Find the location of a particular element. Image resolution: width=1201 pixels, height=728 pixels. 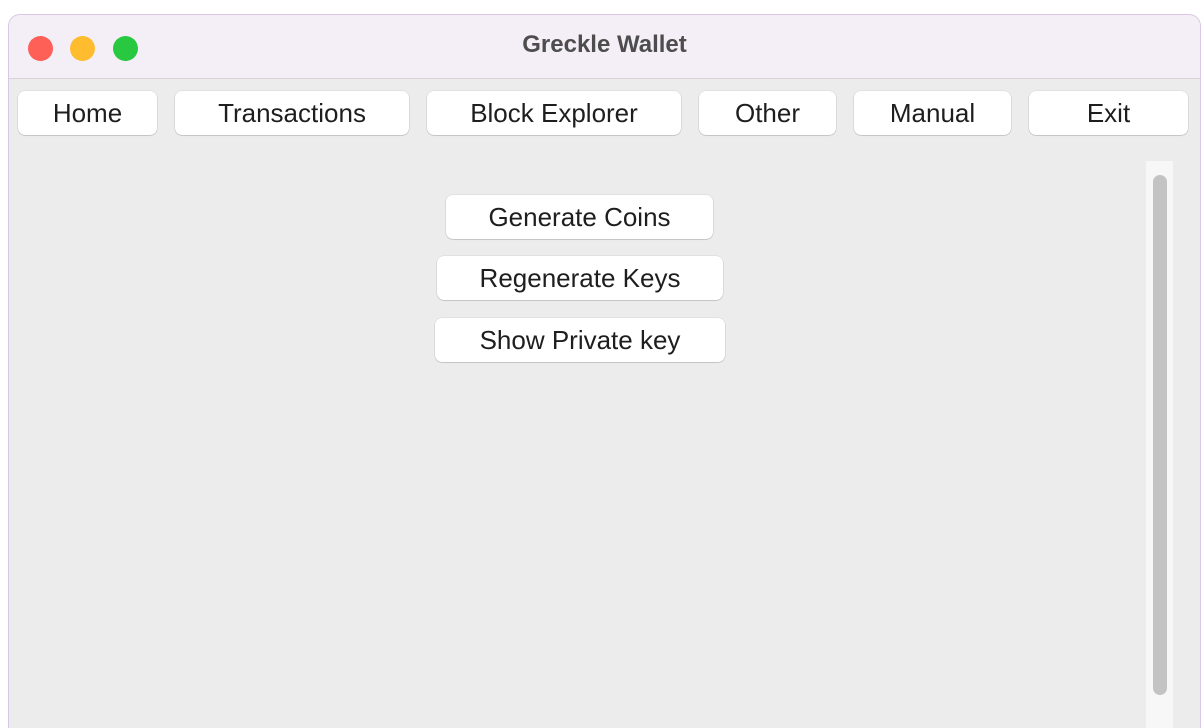

exit-button: Exit is located at coordinates (1108, 113).